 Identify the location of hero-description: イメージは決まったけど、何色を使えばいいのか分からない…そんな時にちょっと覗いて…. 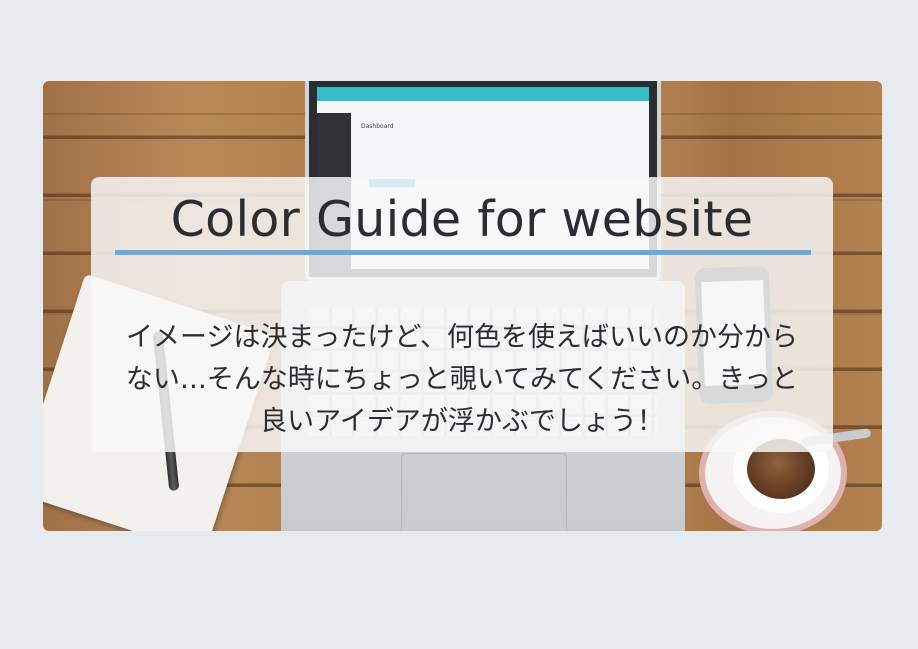
(462, 379).